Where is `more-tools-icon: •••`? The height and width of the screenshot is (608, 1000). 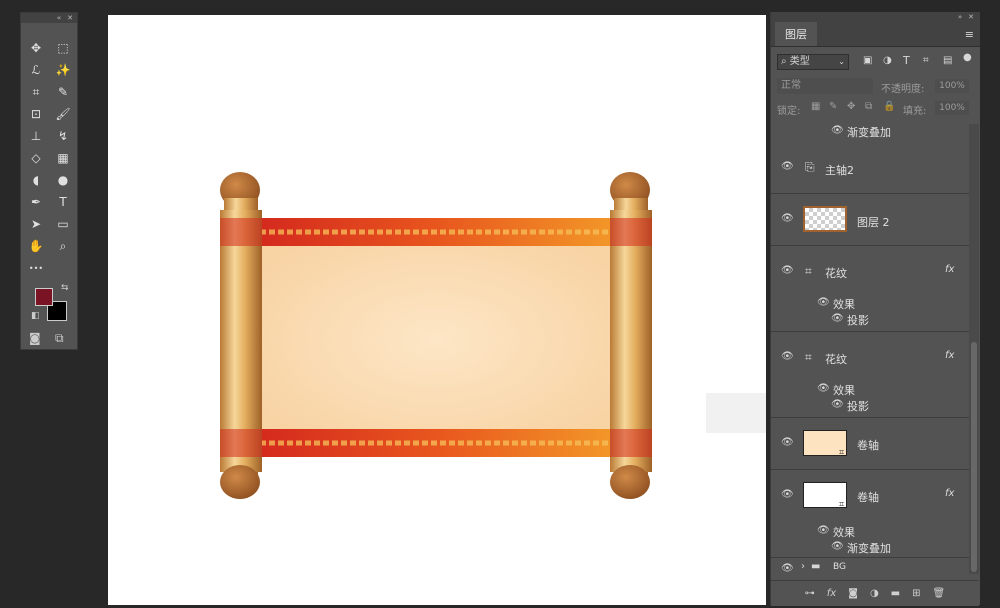 more-tools-icon: ••• is located at coordinates (36, 268).